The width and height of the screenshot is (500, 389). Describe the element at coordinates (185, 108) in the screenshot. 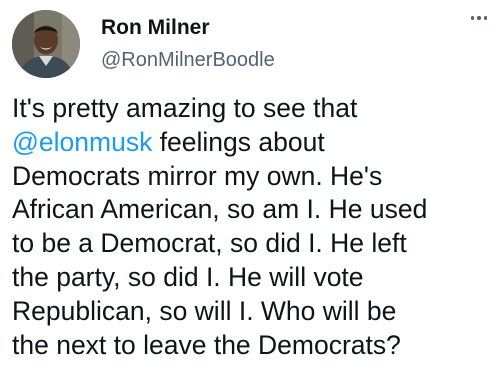

I see `tweet-line-1: It's pretty amazing to see that` at that location.